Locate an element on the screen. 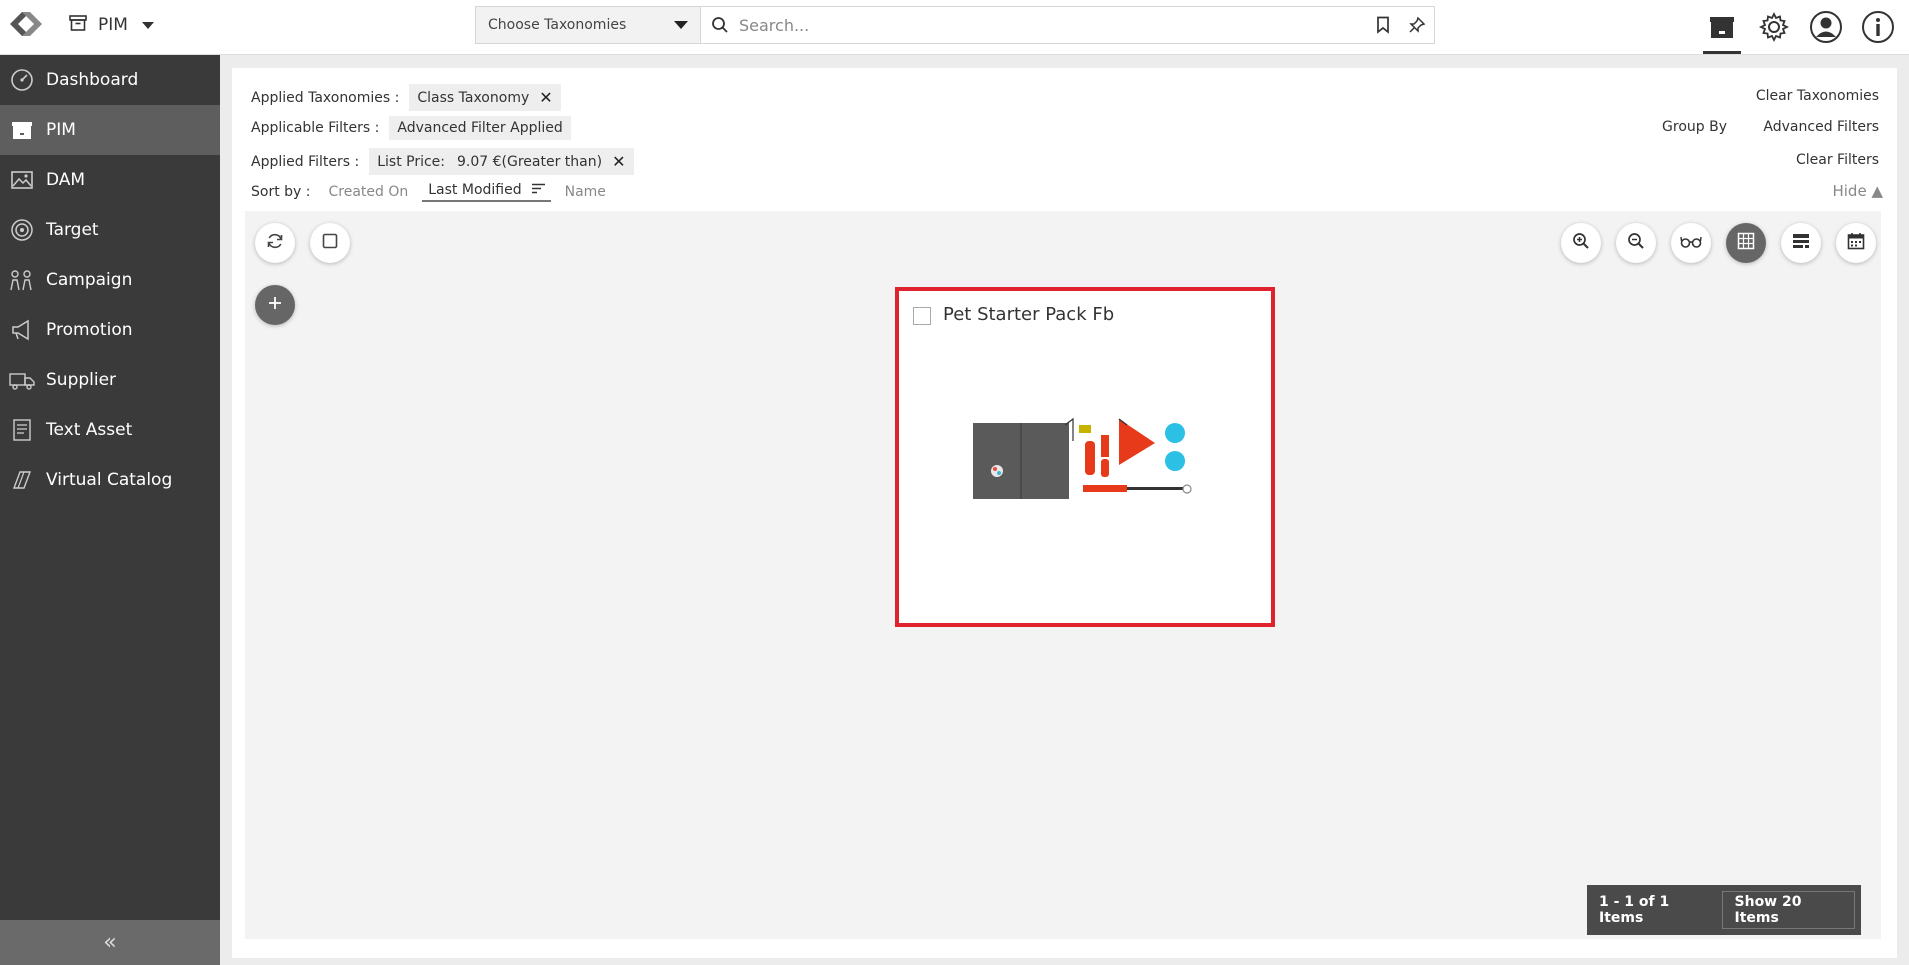 This screenshot has height=965, width=1909. taxonomy-select: Choose Taxonomies is located at coordinates (588, 25).